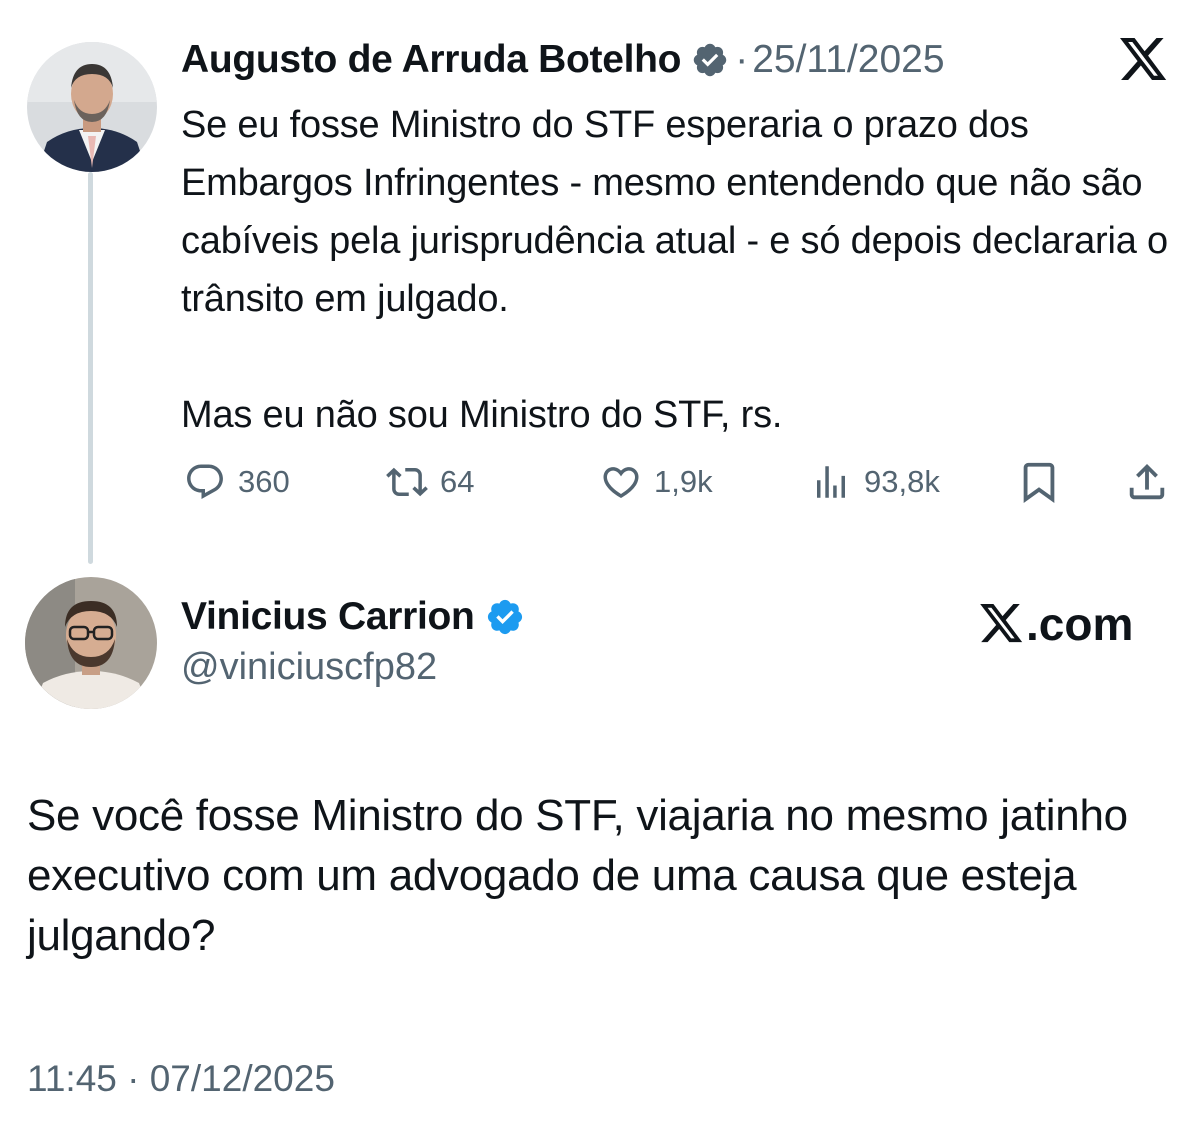 Image resolution: width=1200 pixels, height=1132 pixels. What do you see at coordinates (90, 368) in the screenshot?
I see `thread-connector-line` at bounding box center [90, 368].